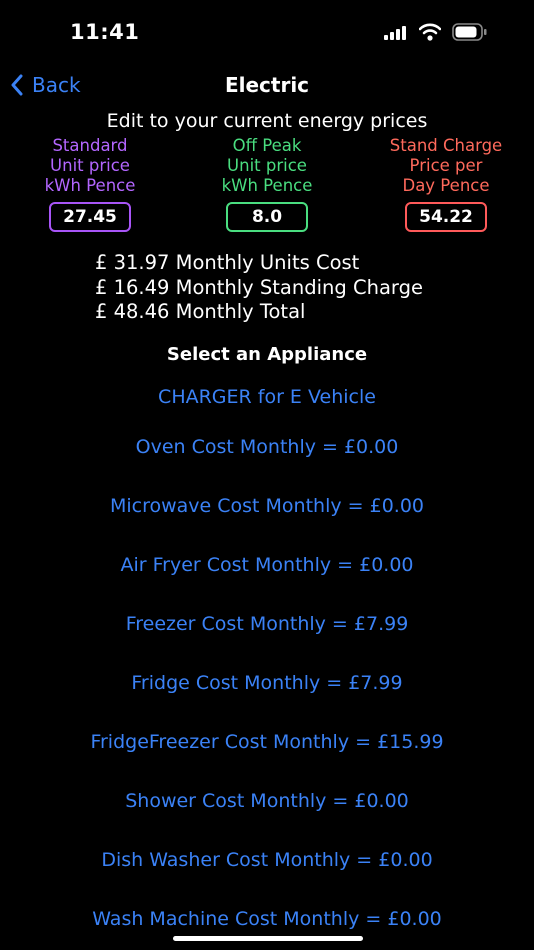 The width and height of the screenshot is (534, 950). Describe the element at coordinates (267, 217) in the screenshot. I see `offpeak-price-input: 8.0` at that location.